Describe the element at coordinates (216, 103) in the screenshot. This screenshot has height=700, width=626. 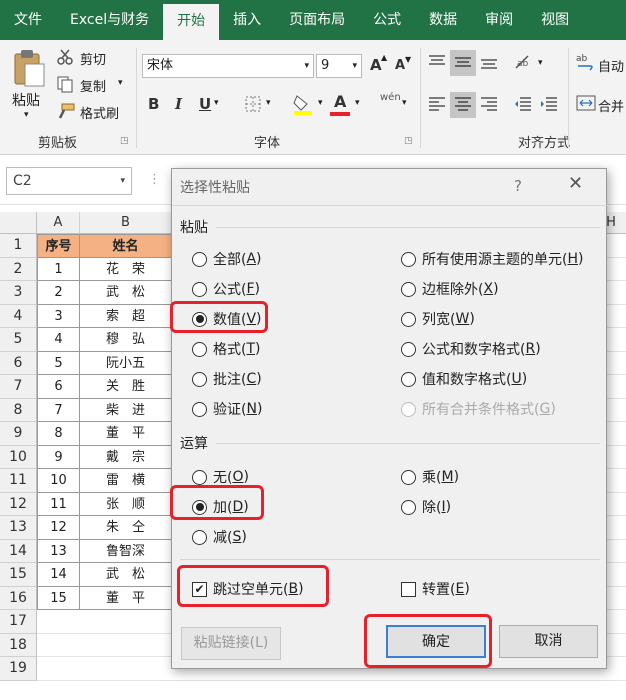
I see `underline-dropdown-icon: ▾` at that location.